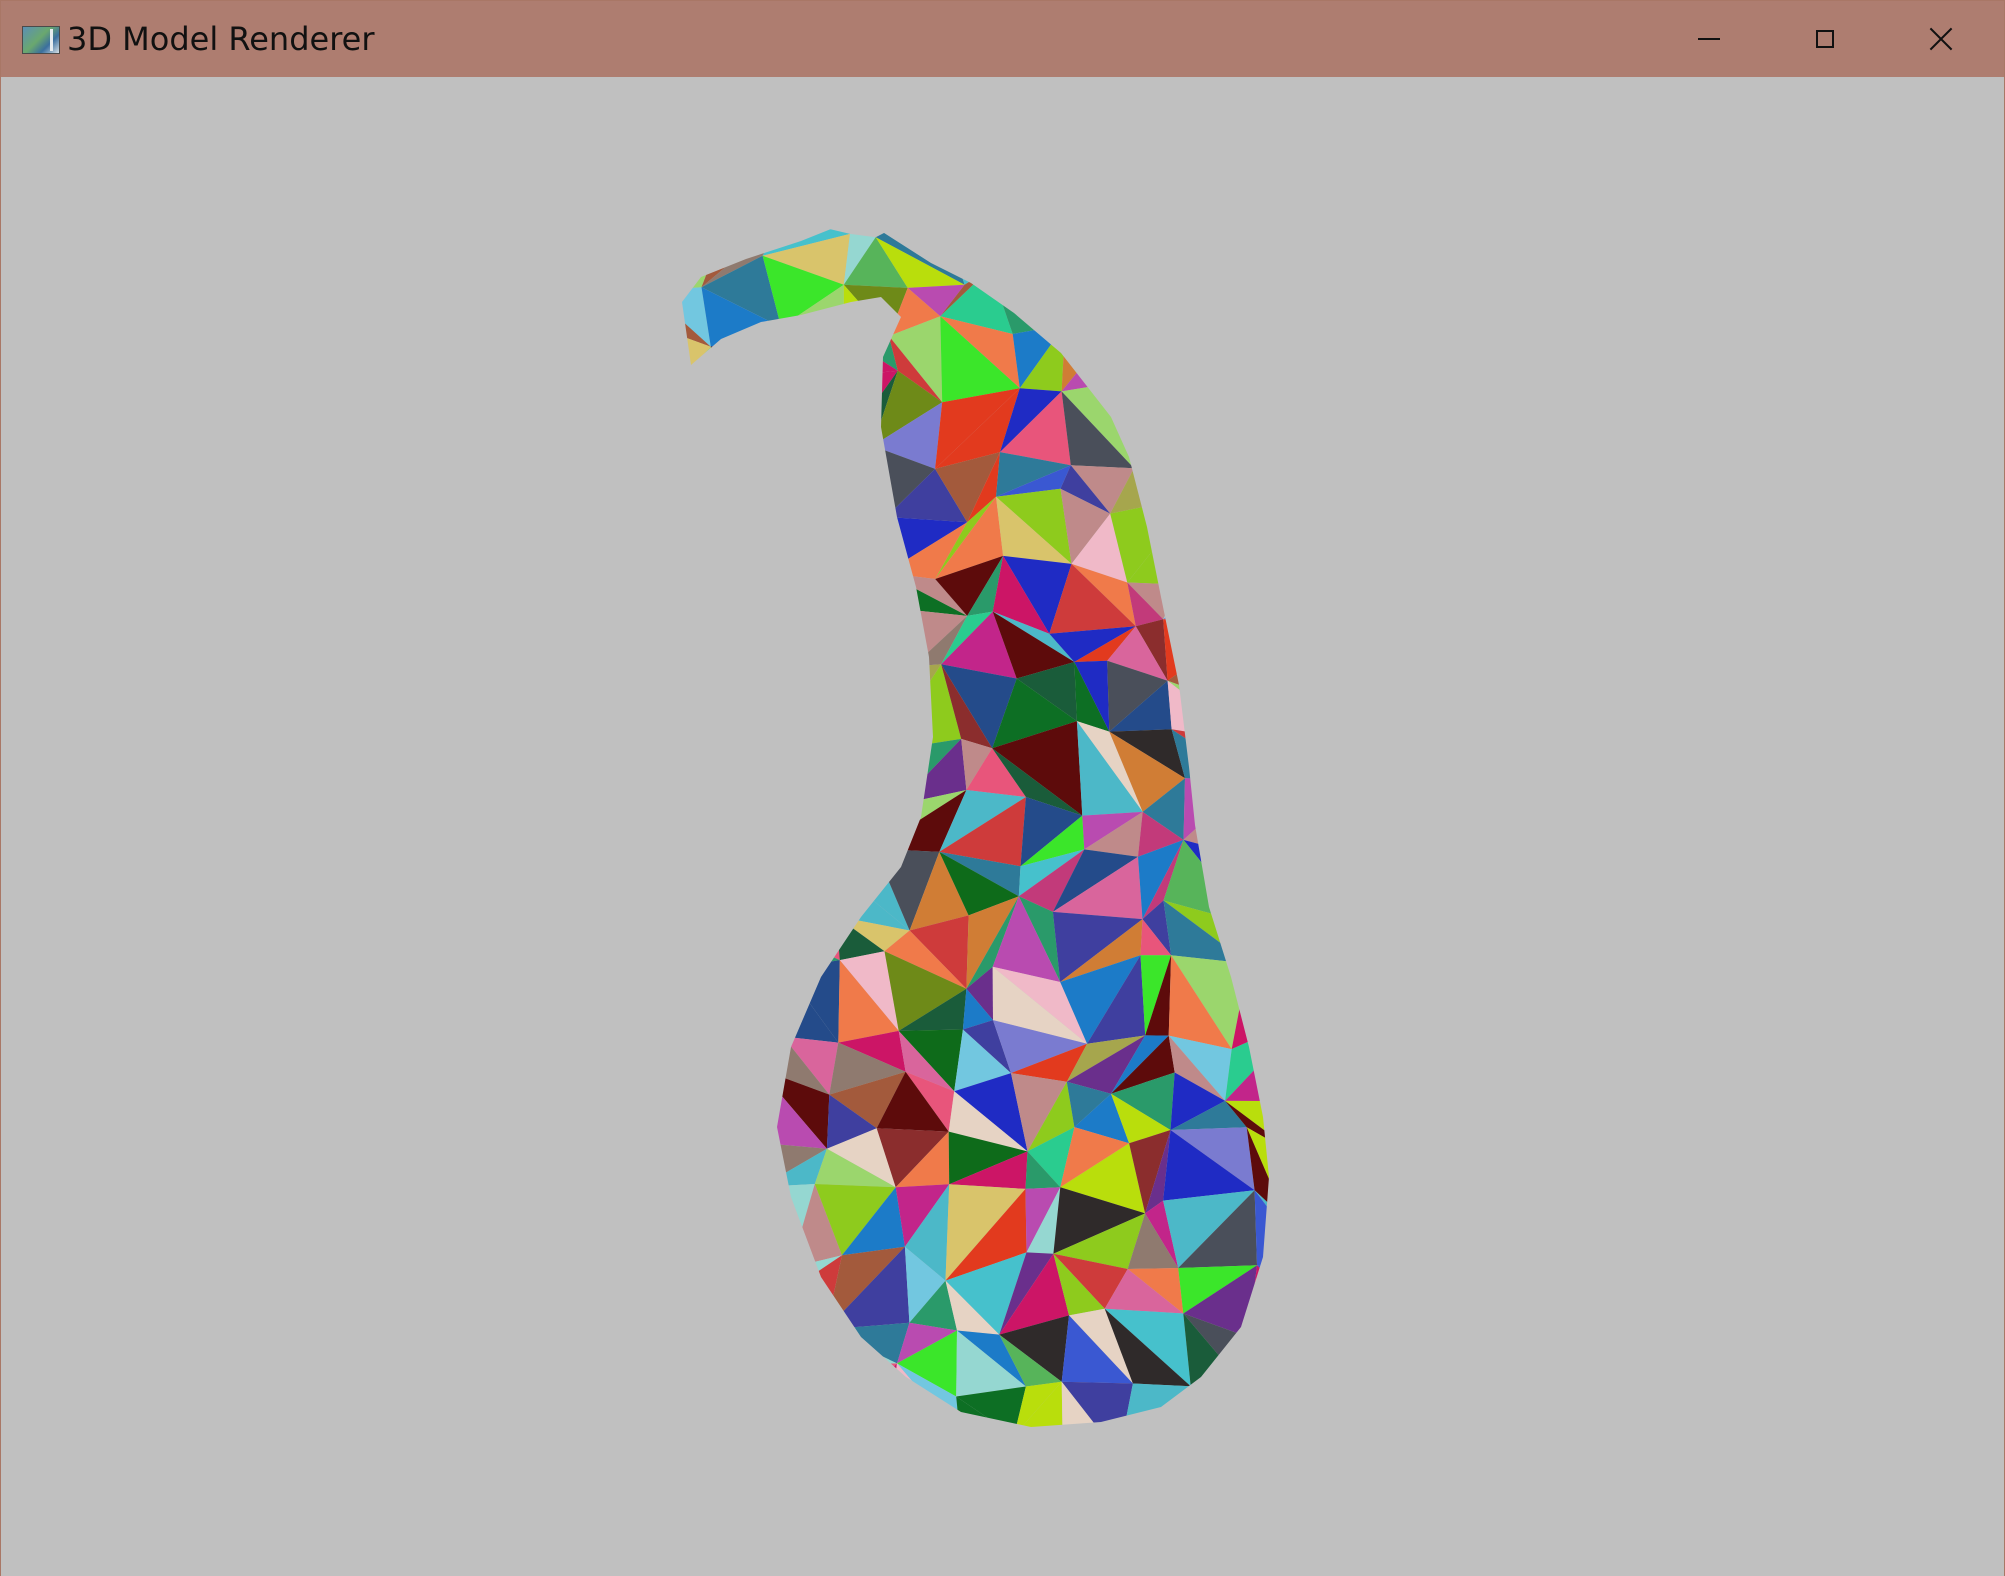 This screenshot has width=2005, height=1576. Describe the element at coordinates (1709, 39) in the screenshot. I see `minimize-button` at that location.